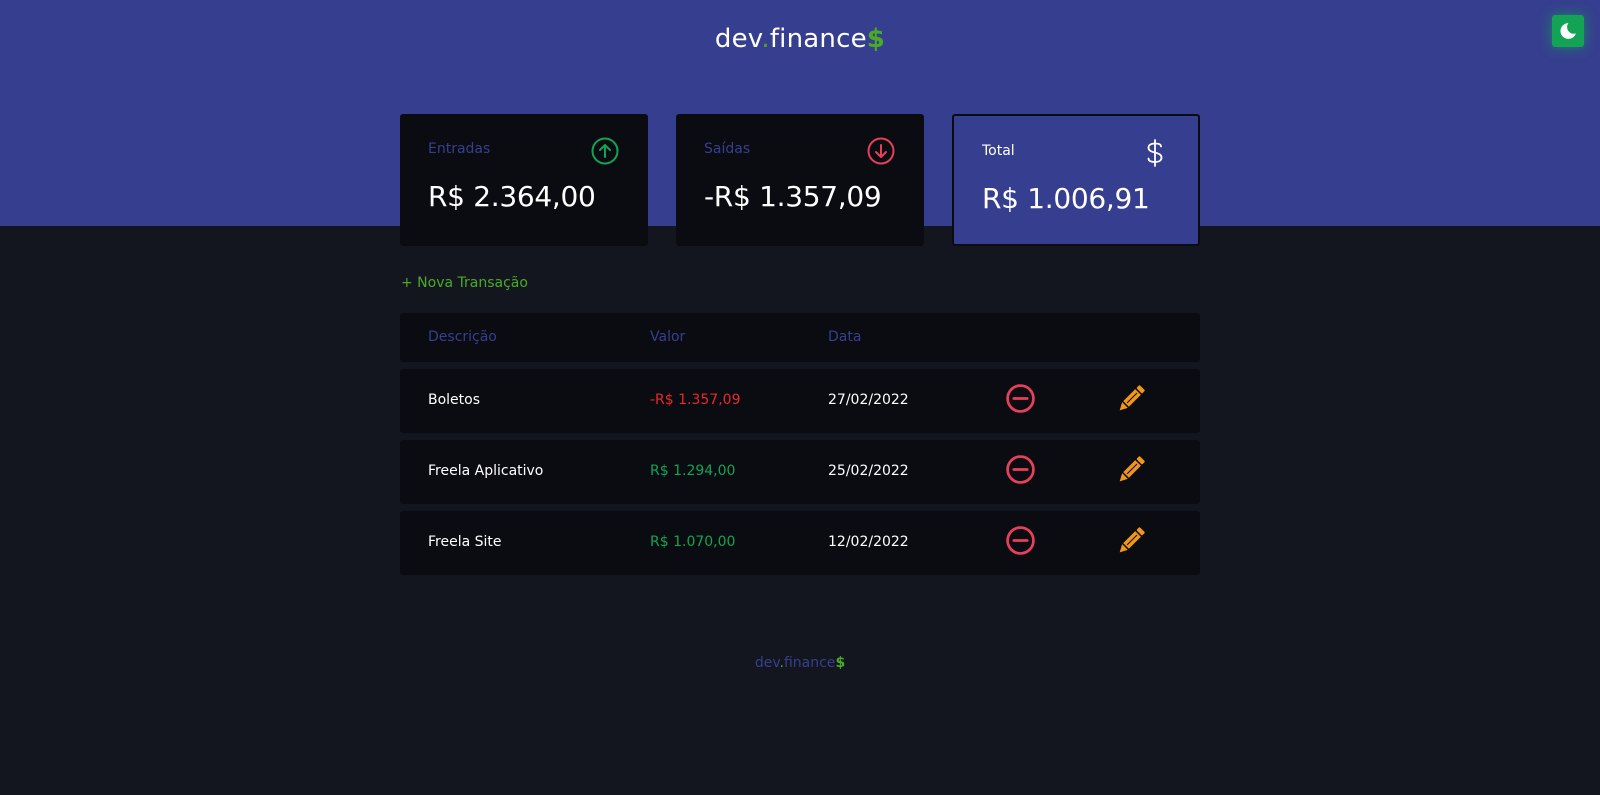 The height and width of the screenshot is (795, 1600). What do you see at coordinates (738, 39) in the screenshot?
I see `logo-prefix: dev` at bounding box center [738, 39].